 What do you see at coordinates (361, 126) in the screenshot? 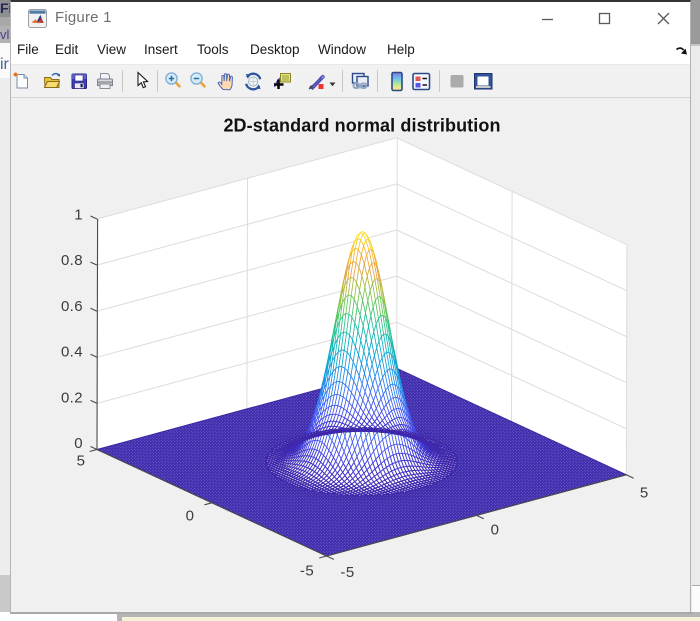
I see `svg-text:2D-standard normal distributio: 2D-standard normal distribution` at bounding box center [361, 126].